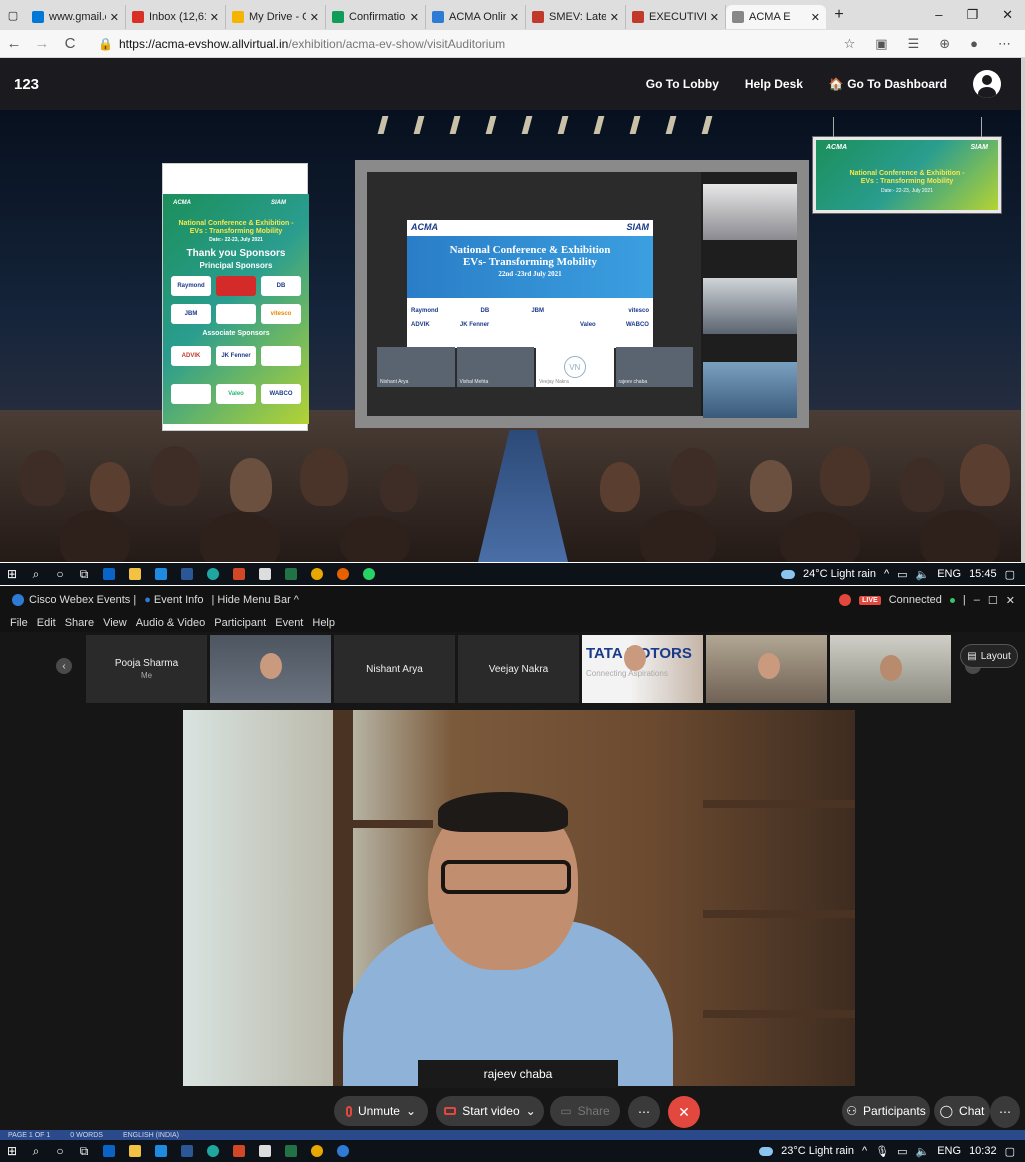 This screenshot has width=1025, height=1162. I want to click on chat-button: ◯ Chat, so click(962, 1111).